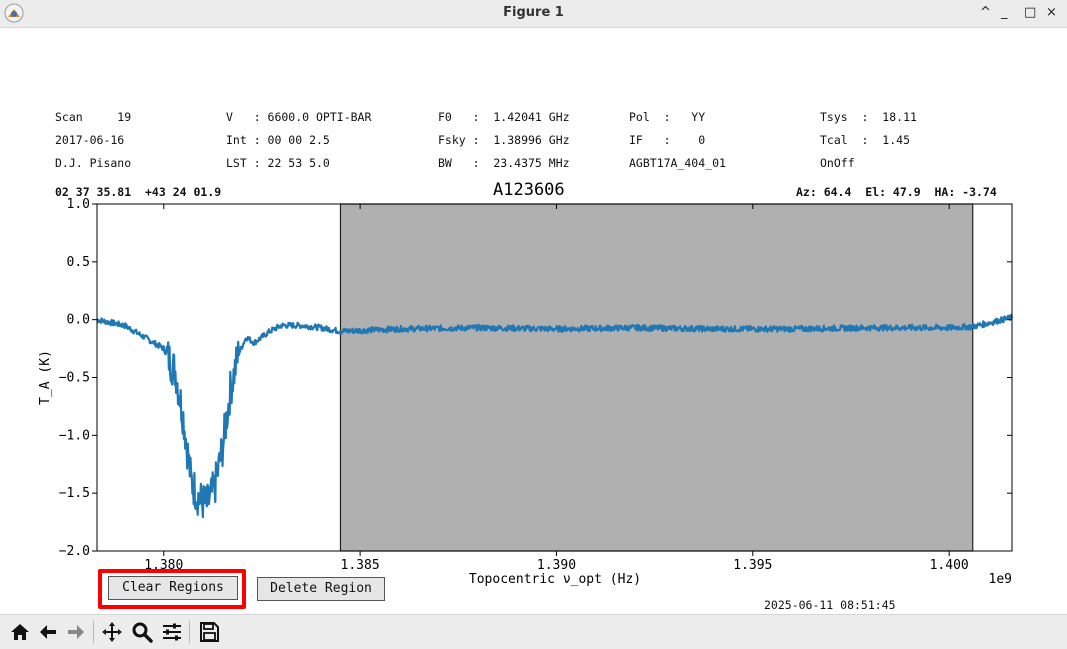 The width and height of the screenshot is (1067, 649). I want to click on navigation-toolbar, so click(533, 631).